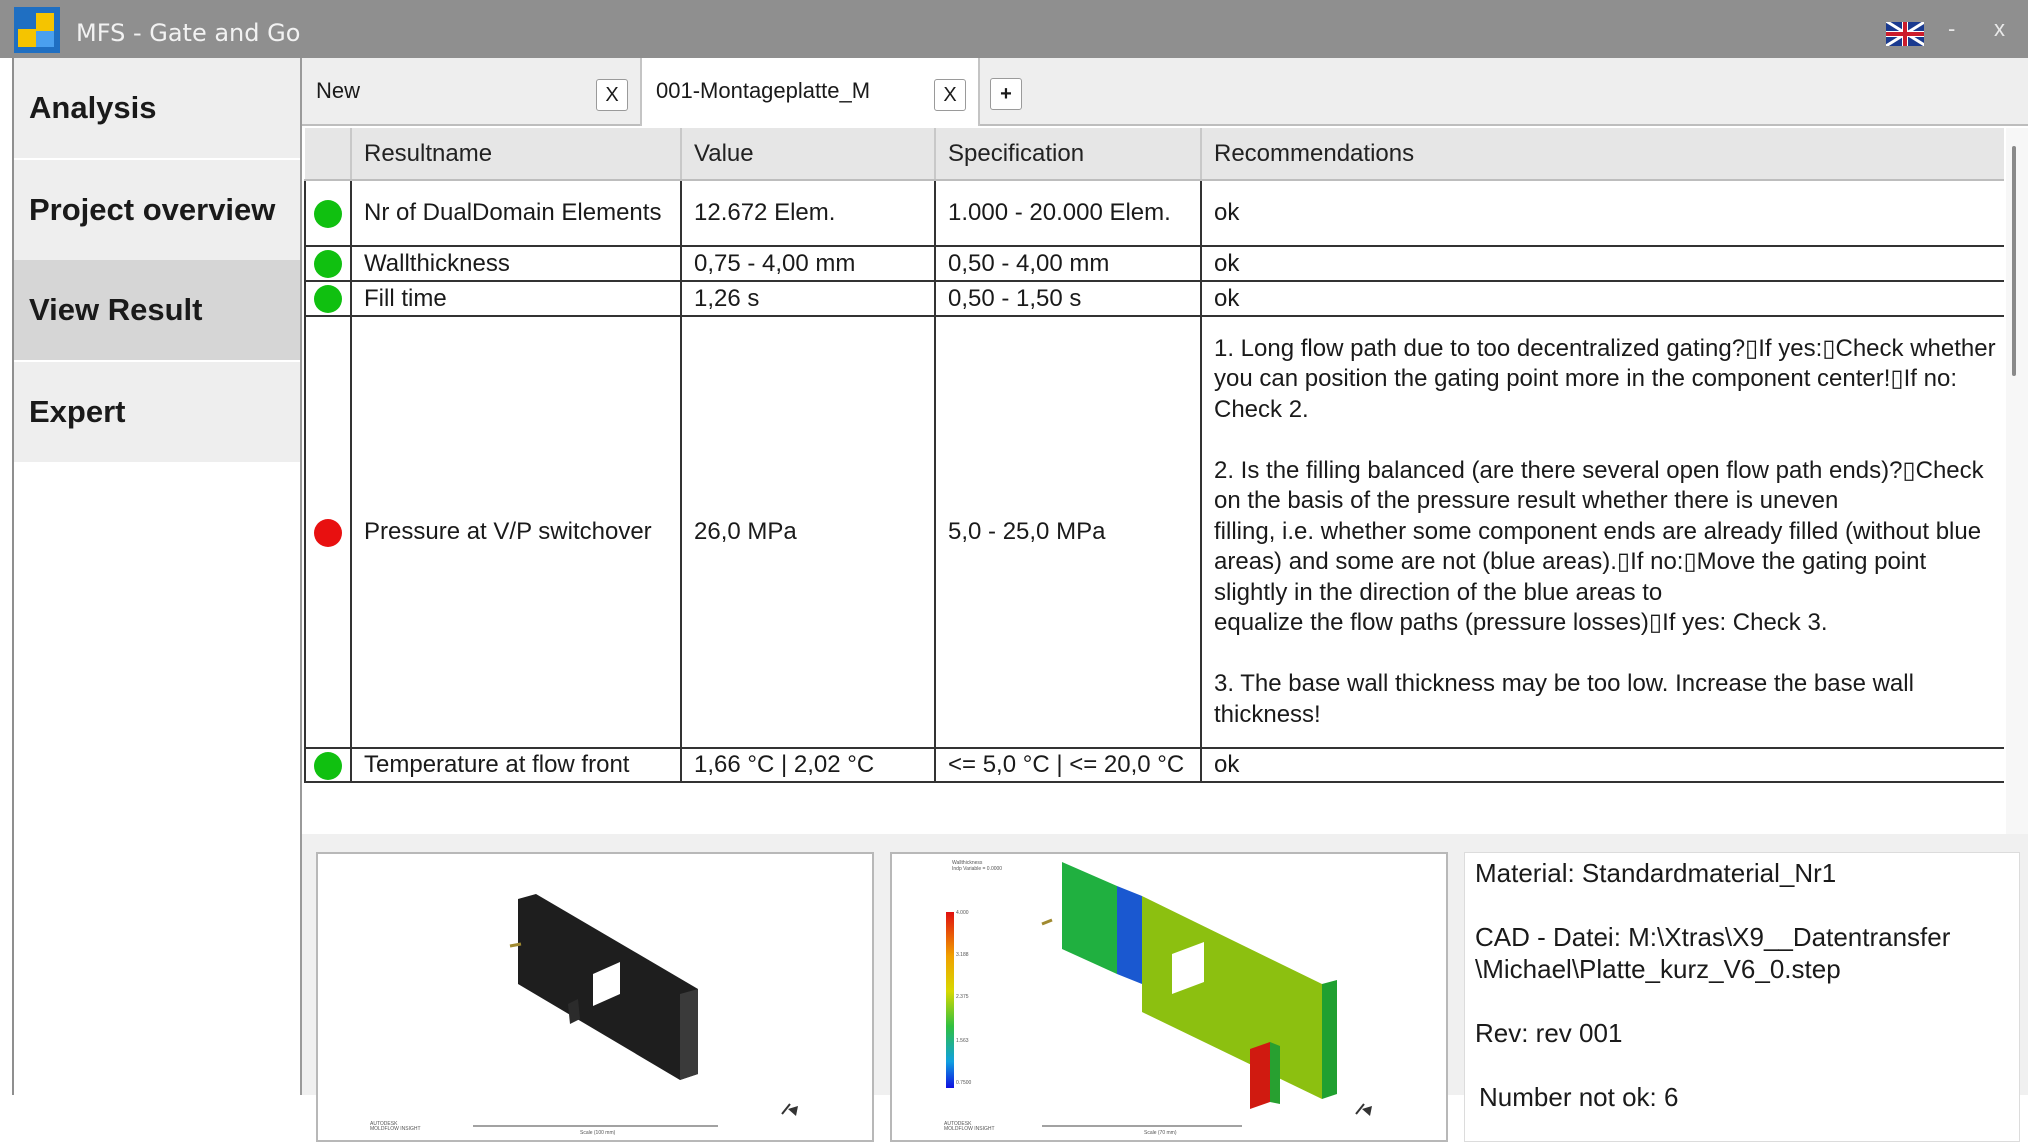 Image resolution: width=2028 pixels, height=1142 pixels. What do you see at coordinates (1951, 29) in the screenshot?
I see `minimize-button: -` at bounding box center [1951, 29].